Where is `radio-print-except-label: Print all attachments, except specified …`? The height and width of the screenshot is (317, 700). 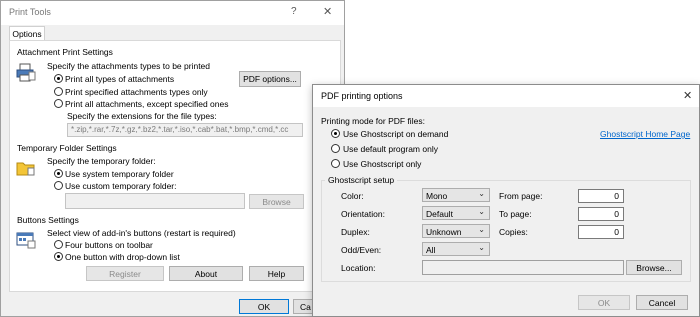 radio-print-except-label: Print all attachments, except specified … is located at coordinates (146, 104).